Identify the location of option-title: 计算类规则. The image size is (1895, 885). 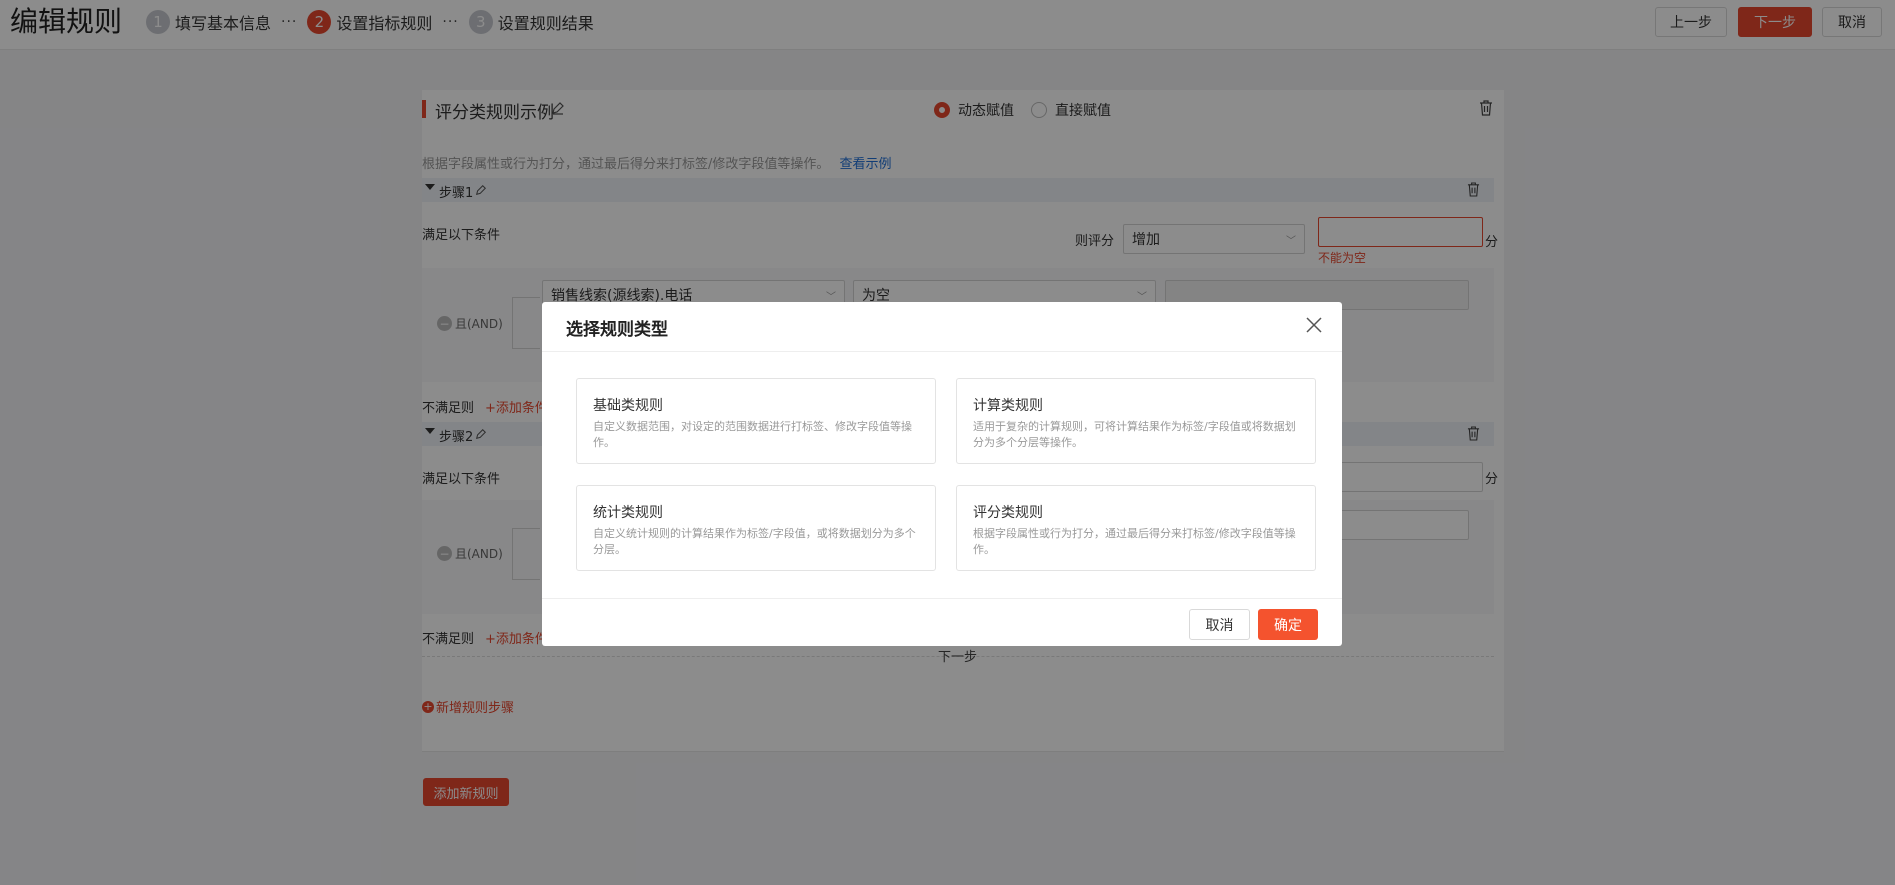
(1008, 406).